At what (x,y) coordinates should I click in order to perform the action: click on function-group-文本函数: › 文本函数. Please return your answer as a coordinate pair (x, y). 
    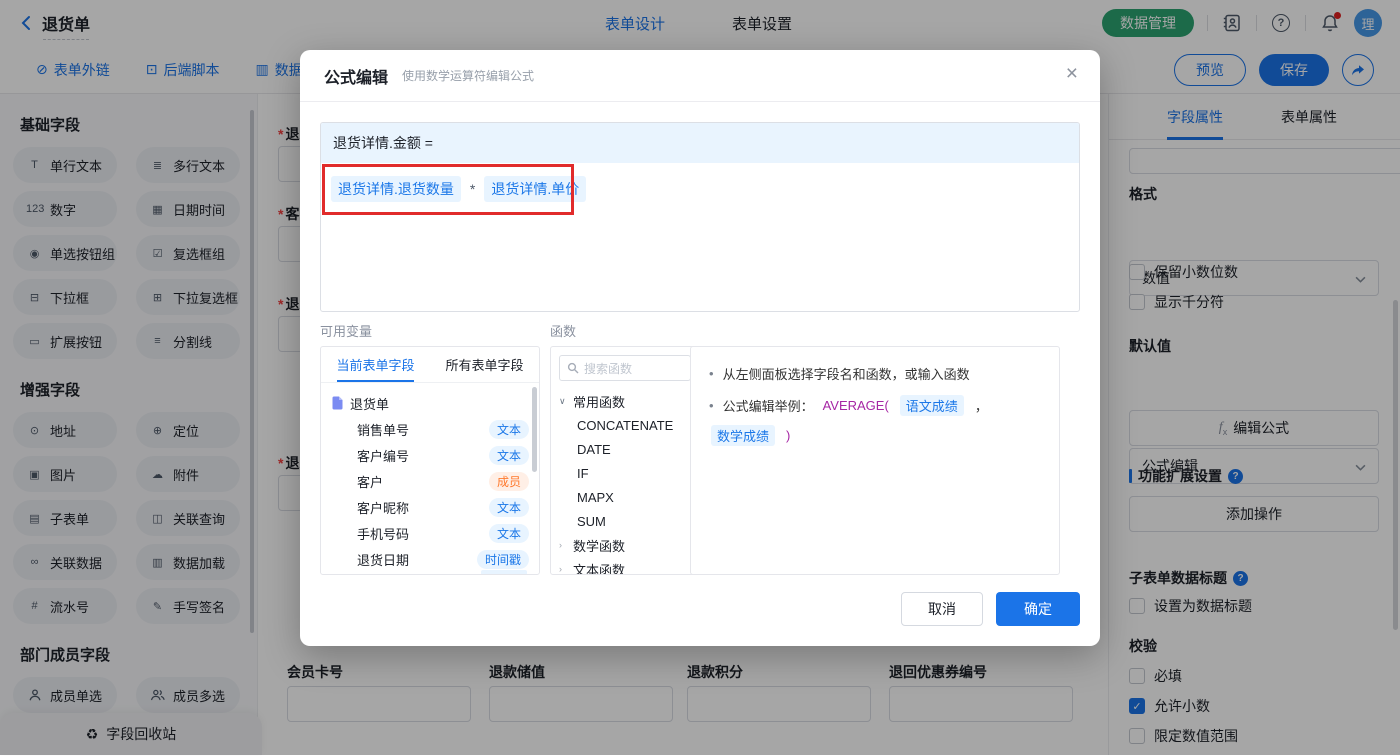
    Looking at the image, I should click on (625, 566).